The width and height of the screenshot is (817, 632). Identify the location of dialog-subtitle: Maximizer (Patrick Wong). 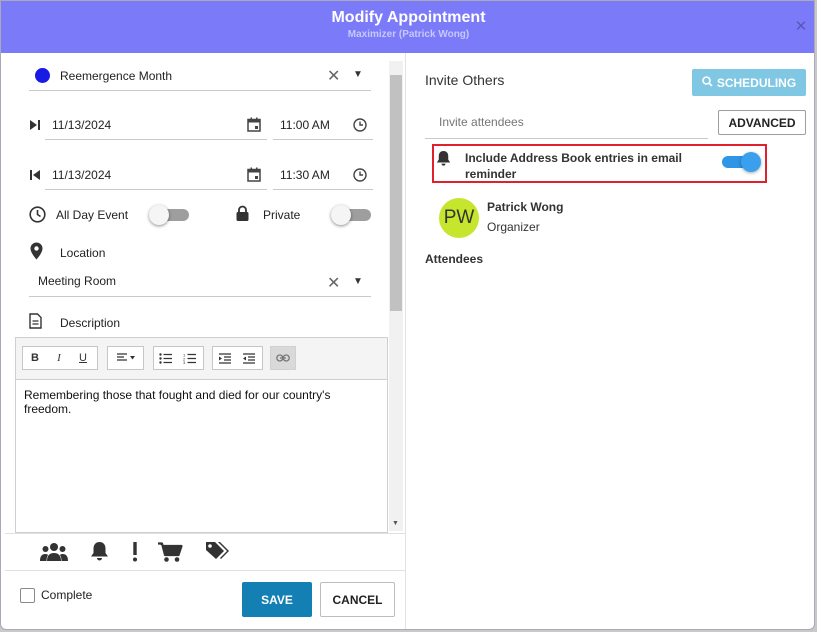
(408, 34).